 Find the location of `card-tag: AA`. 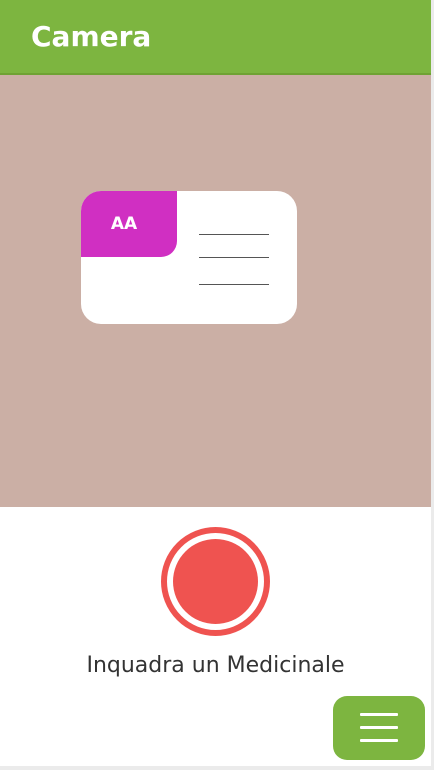

card-tag: AA is located at coordinates (129, 224).